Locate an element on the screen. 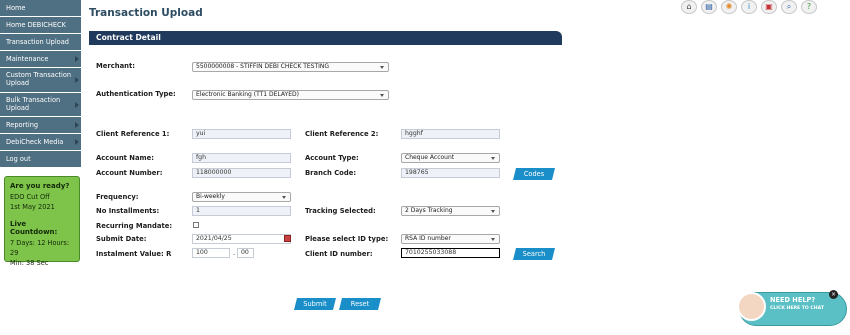 The width and height of the screenshot is (850, 335). auth-type-select: Electronic Banking (TT1 DELAYED) is located at coordinates (290, 95).